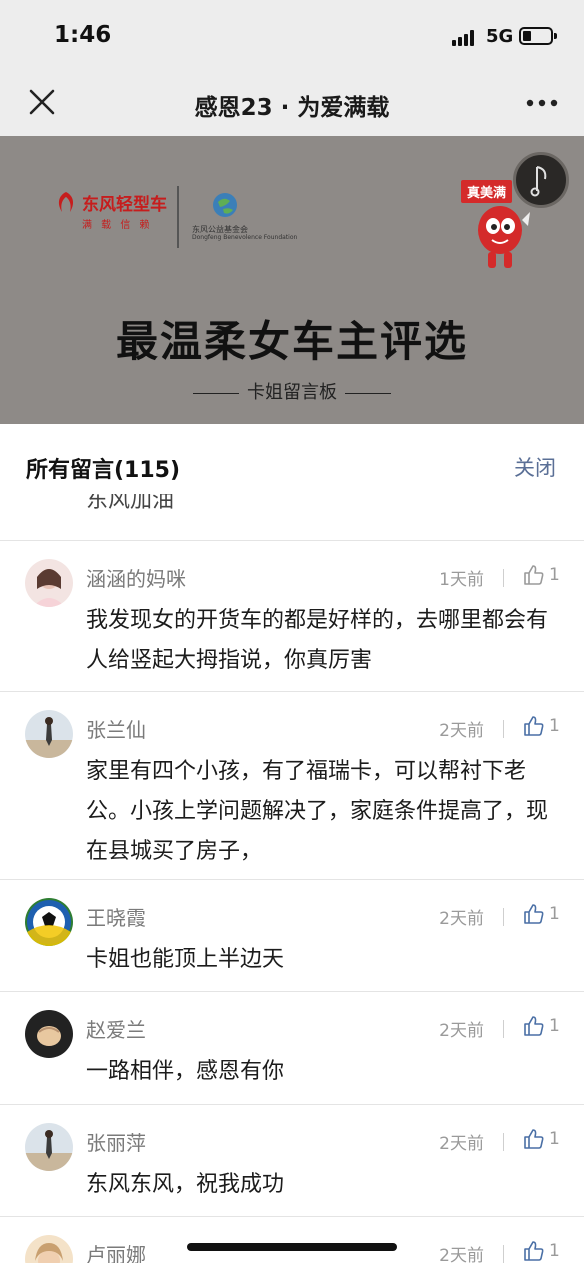  Describe the element at coordinates (185, 959) in the screenshot. I see `comment-text: 卡姐也能顶上半边天` at that location.